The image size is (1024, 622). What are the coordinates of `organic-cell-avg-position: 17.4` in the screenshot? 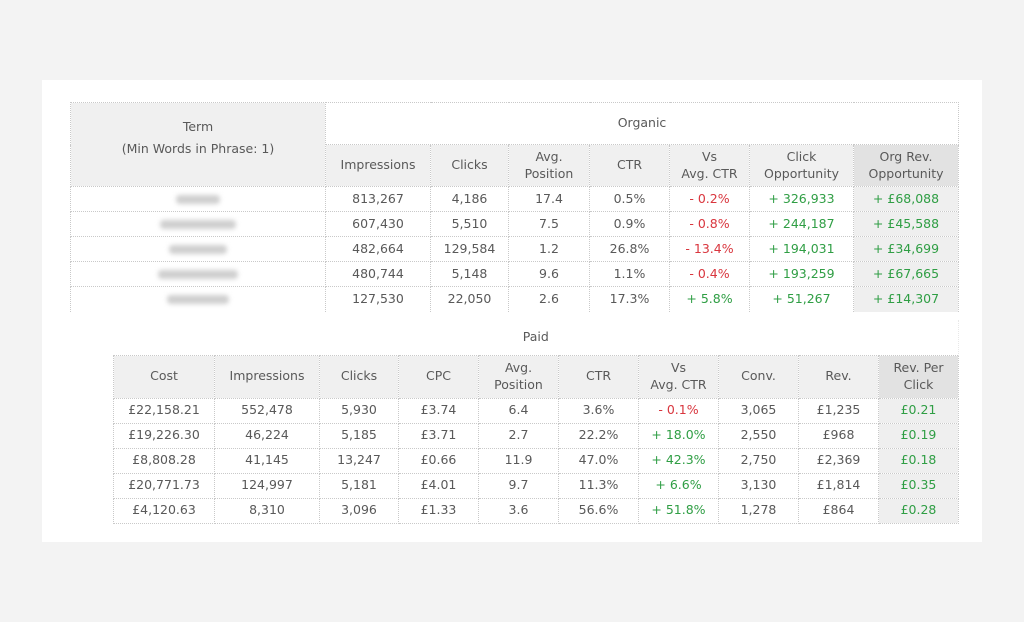 It's located at (549, 199).